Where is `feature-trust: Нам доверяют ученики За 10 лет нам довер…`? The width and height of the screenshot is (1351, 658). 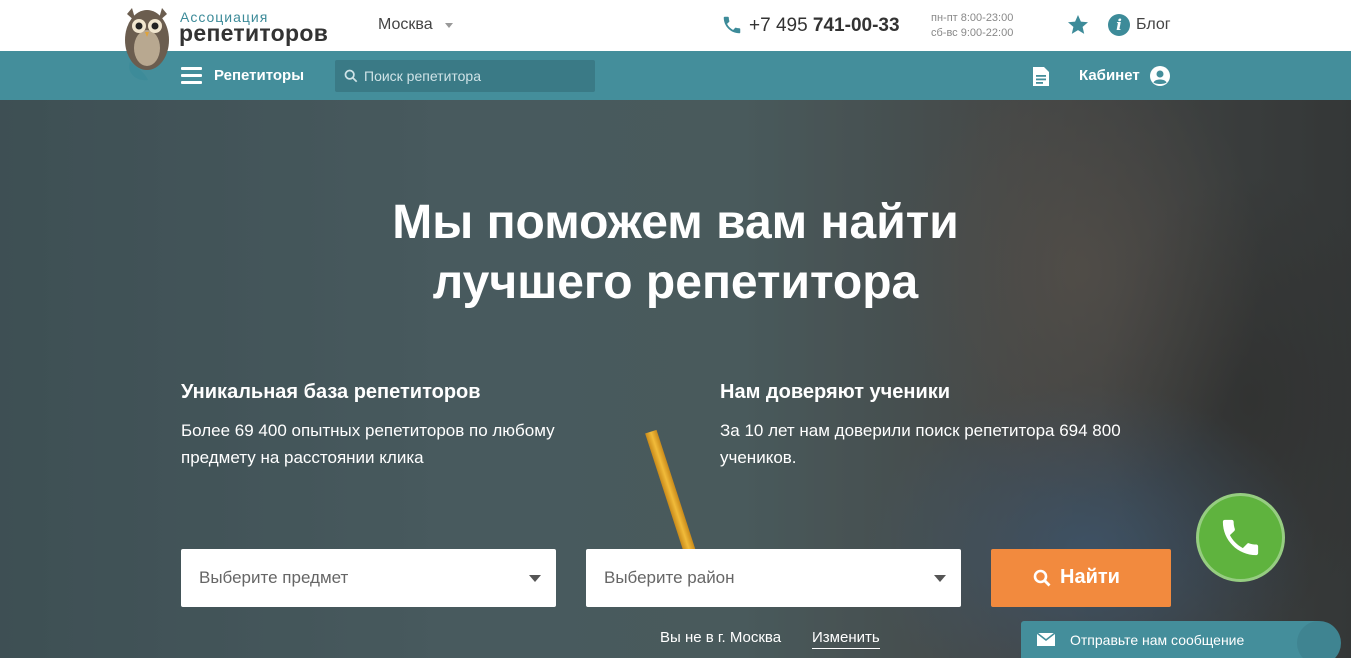 feature-trust: Нам доверяют ученики За 10 лет нам довер… is located at coordinates (950, 426).